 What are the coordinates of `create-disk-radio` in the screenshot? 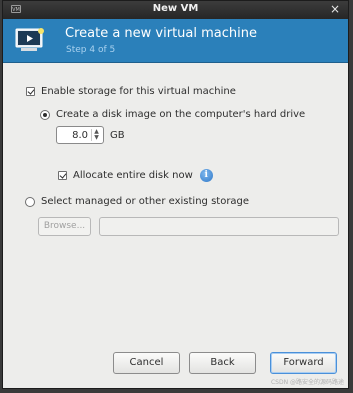 It's located at (45, 114).